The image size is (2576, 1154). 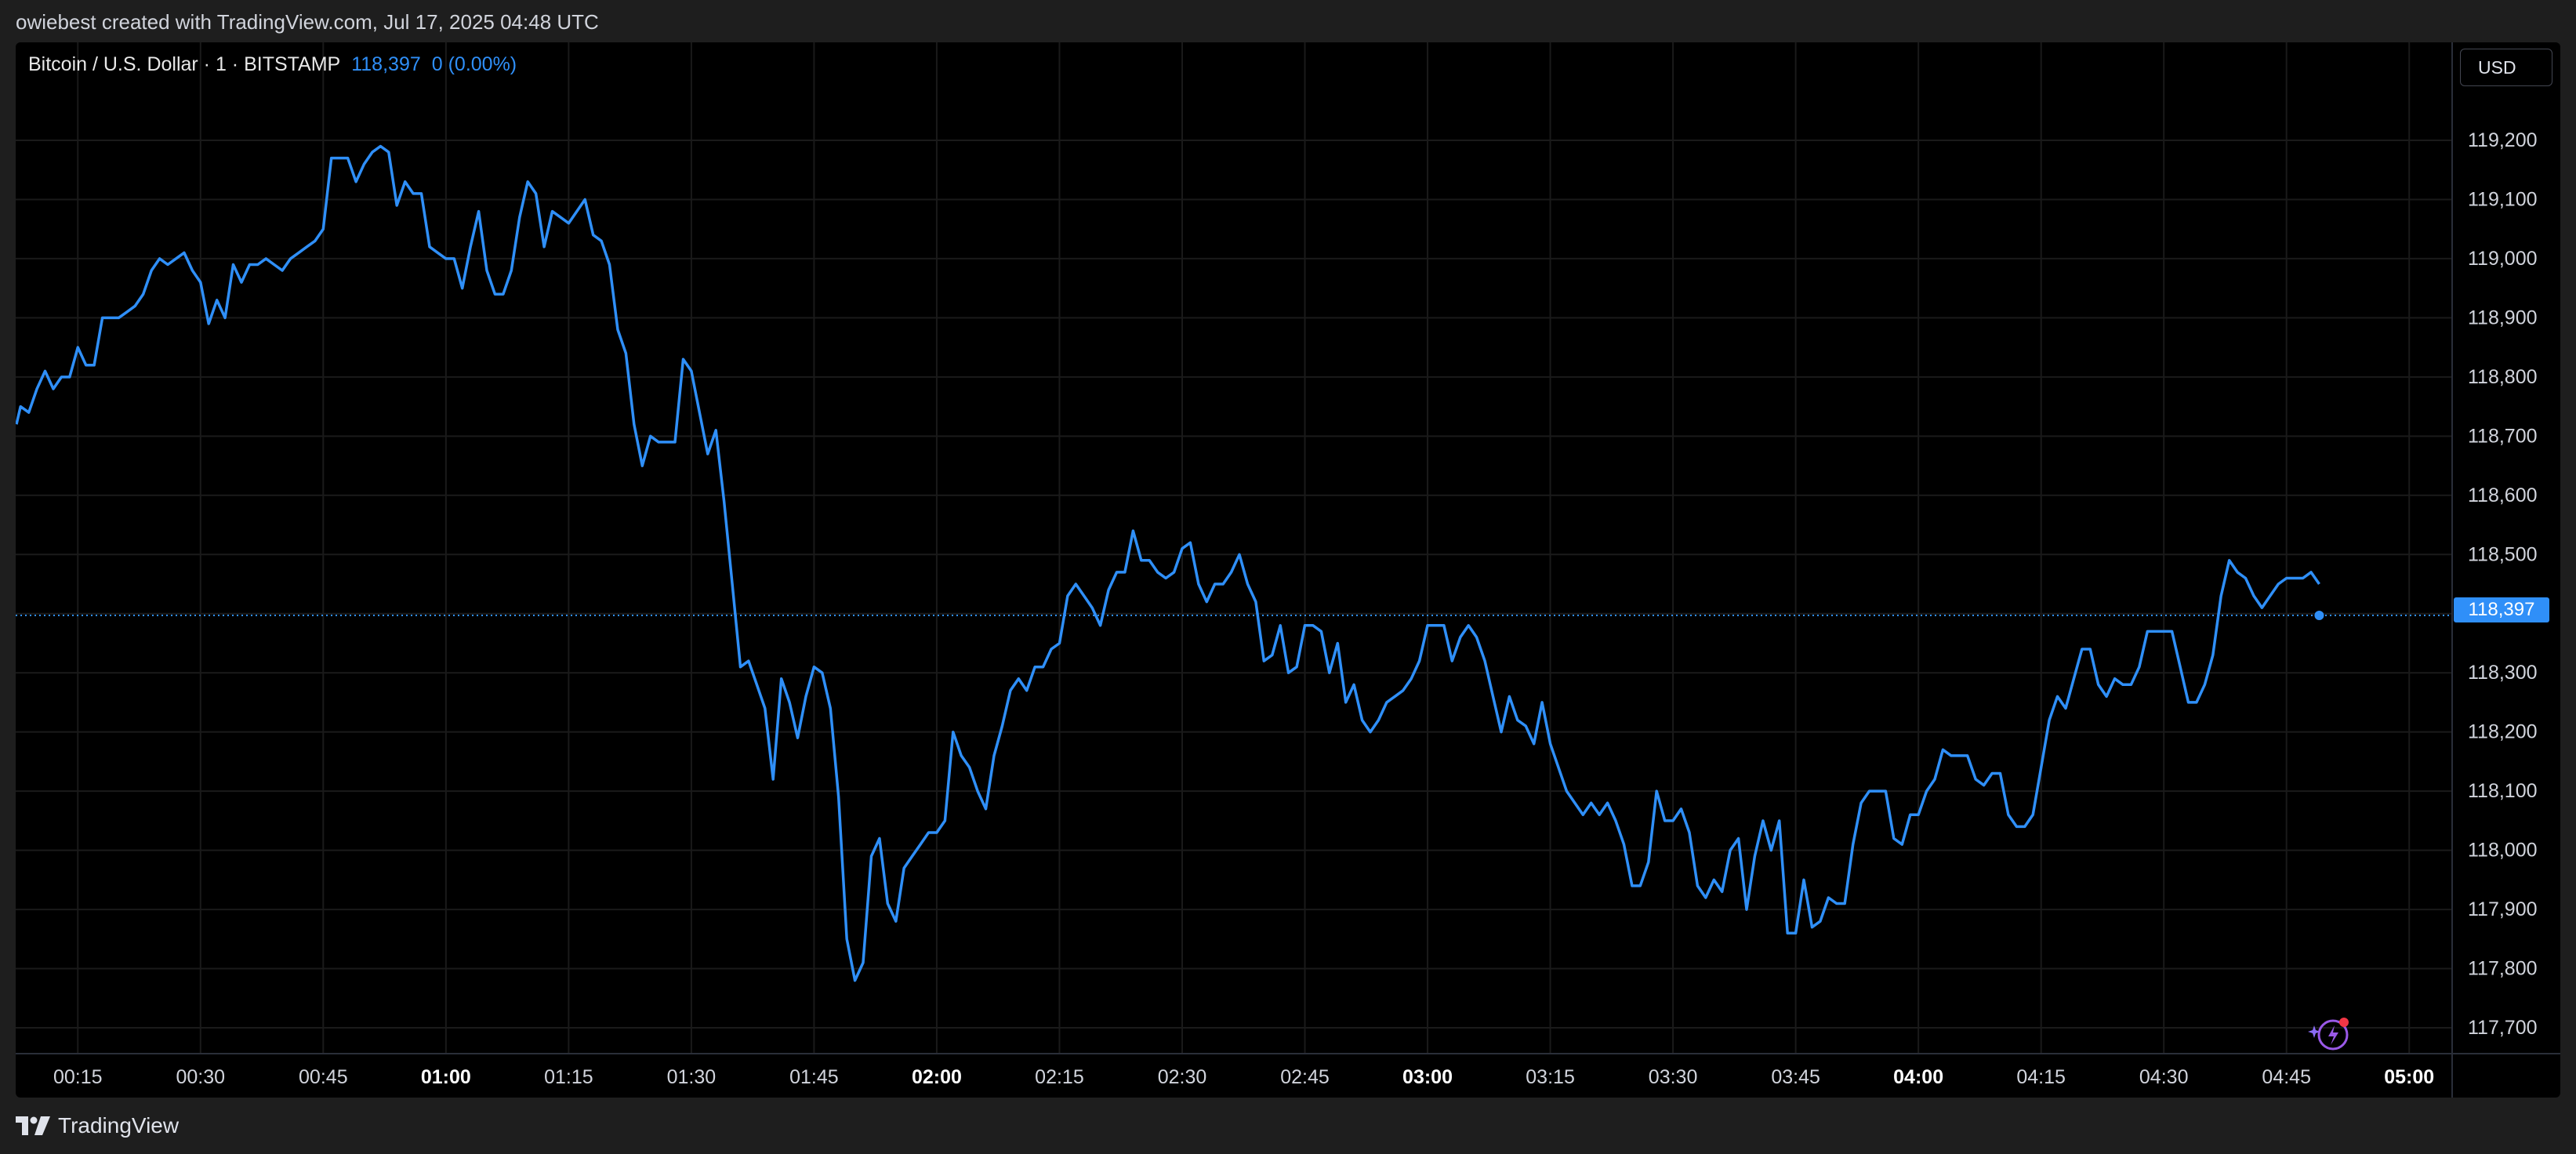 I want to click on tradingview-logo-icon, so click(x=33, y=1125).